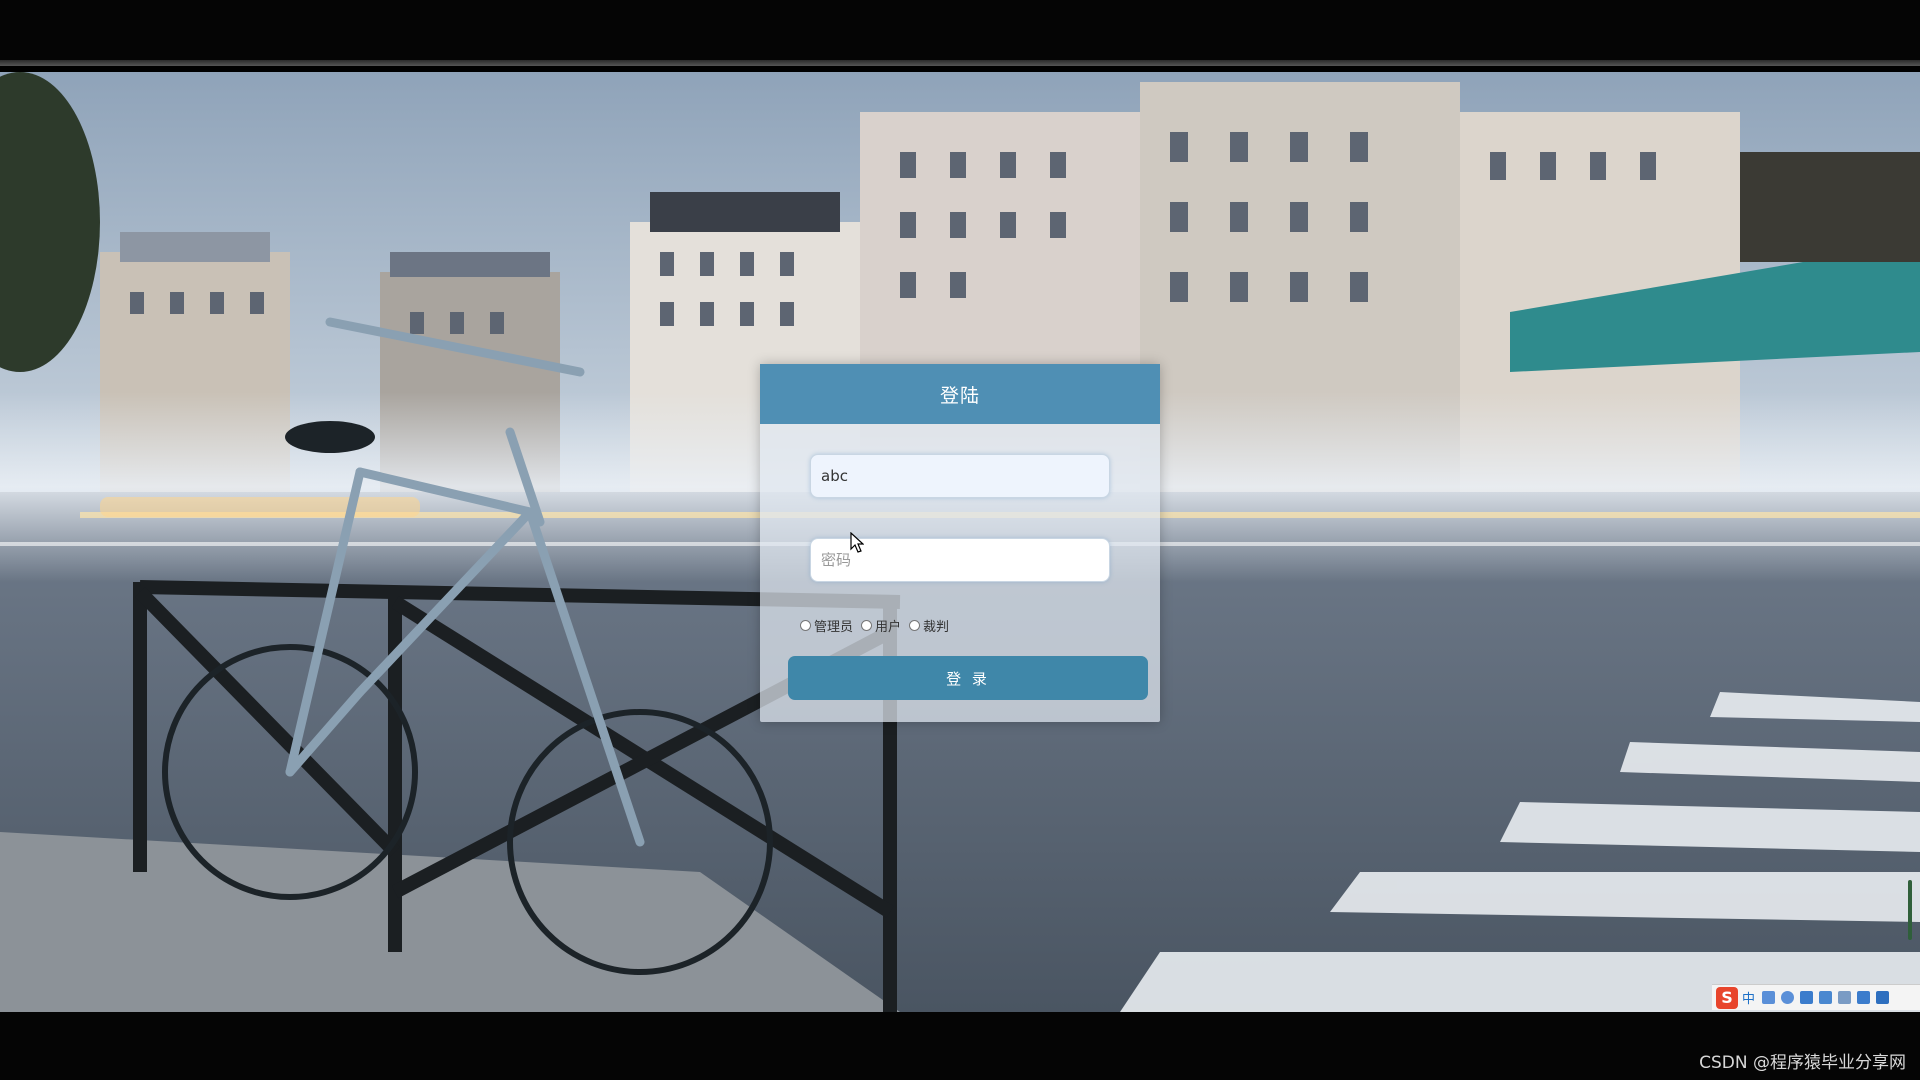 This screenshot has width=1920, height=1080. Describe the element at coordinates (1748, 997) in the screenshot. I see `ime-mode-toggle: 中` at that location.